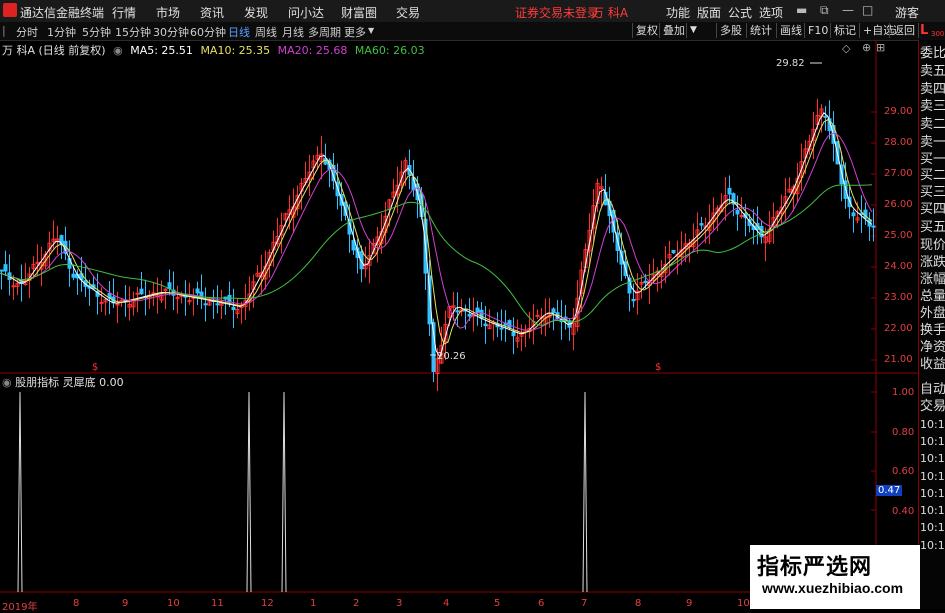  Describe the element at coordinates (743, 603) in the screenshot. I see `x-label-10b: 10` at that location.